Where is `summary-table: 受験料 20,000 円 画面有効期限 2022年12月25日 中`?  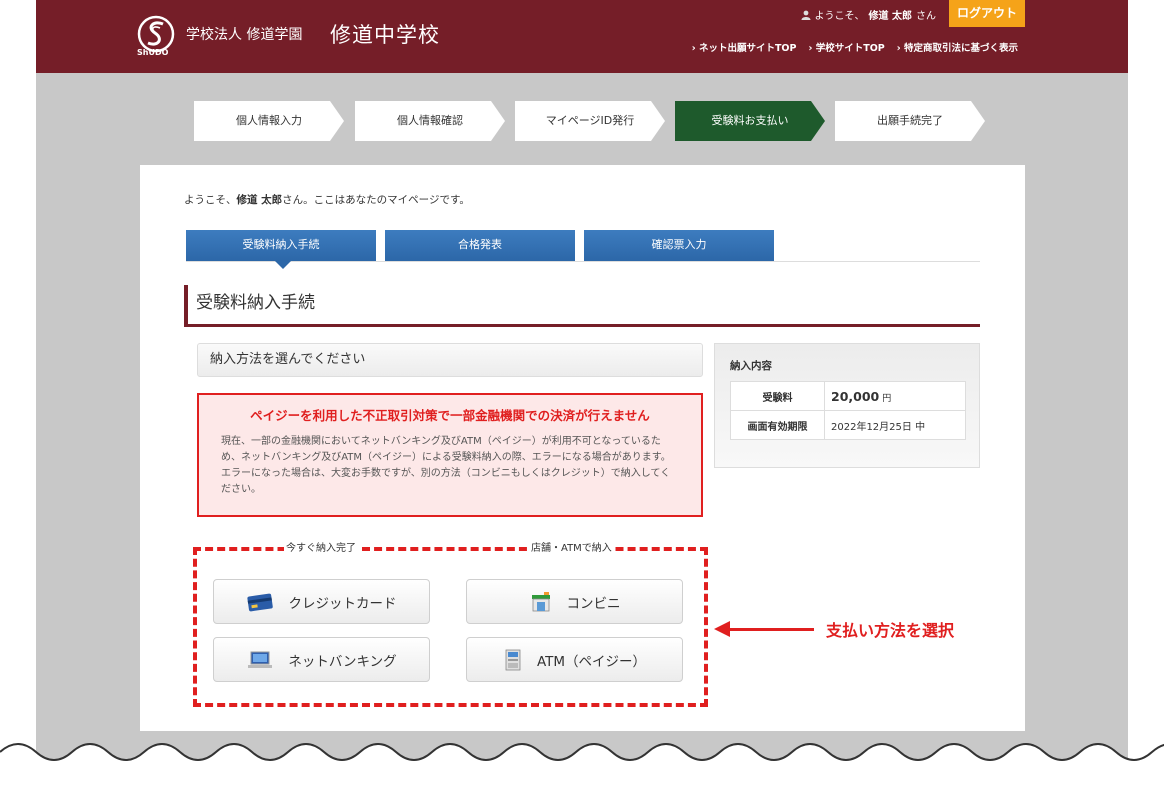
summary-table: 受験料 20,000 円 画面有効期限 2022年12月25日 中 is located at coordinates (848, 410).